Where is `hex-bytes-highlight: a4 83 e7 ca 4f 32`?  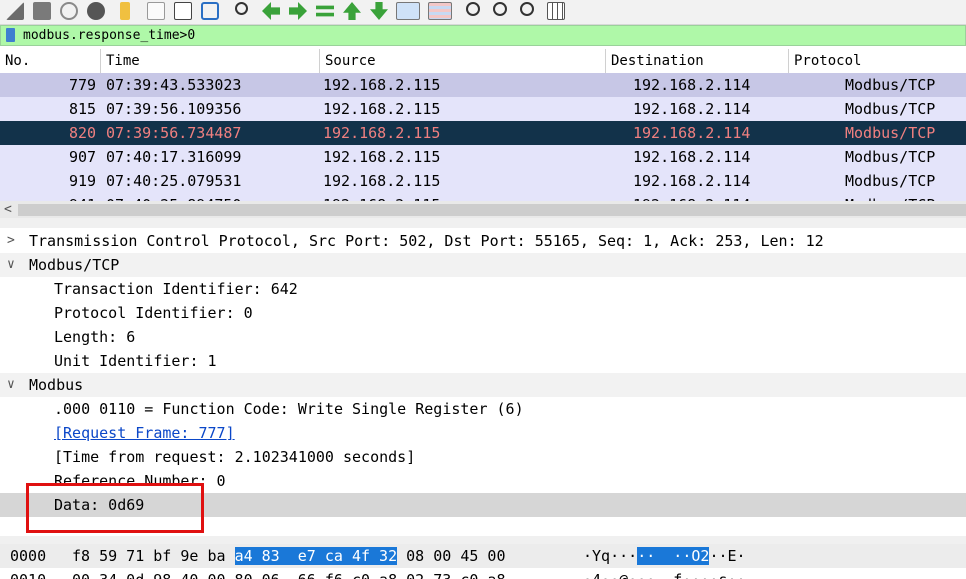 hex-bytes-highlight: a4 83 e7 ca 4f 32 is located at coordinates (316, 556).